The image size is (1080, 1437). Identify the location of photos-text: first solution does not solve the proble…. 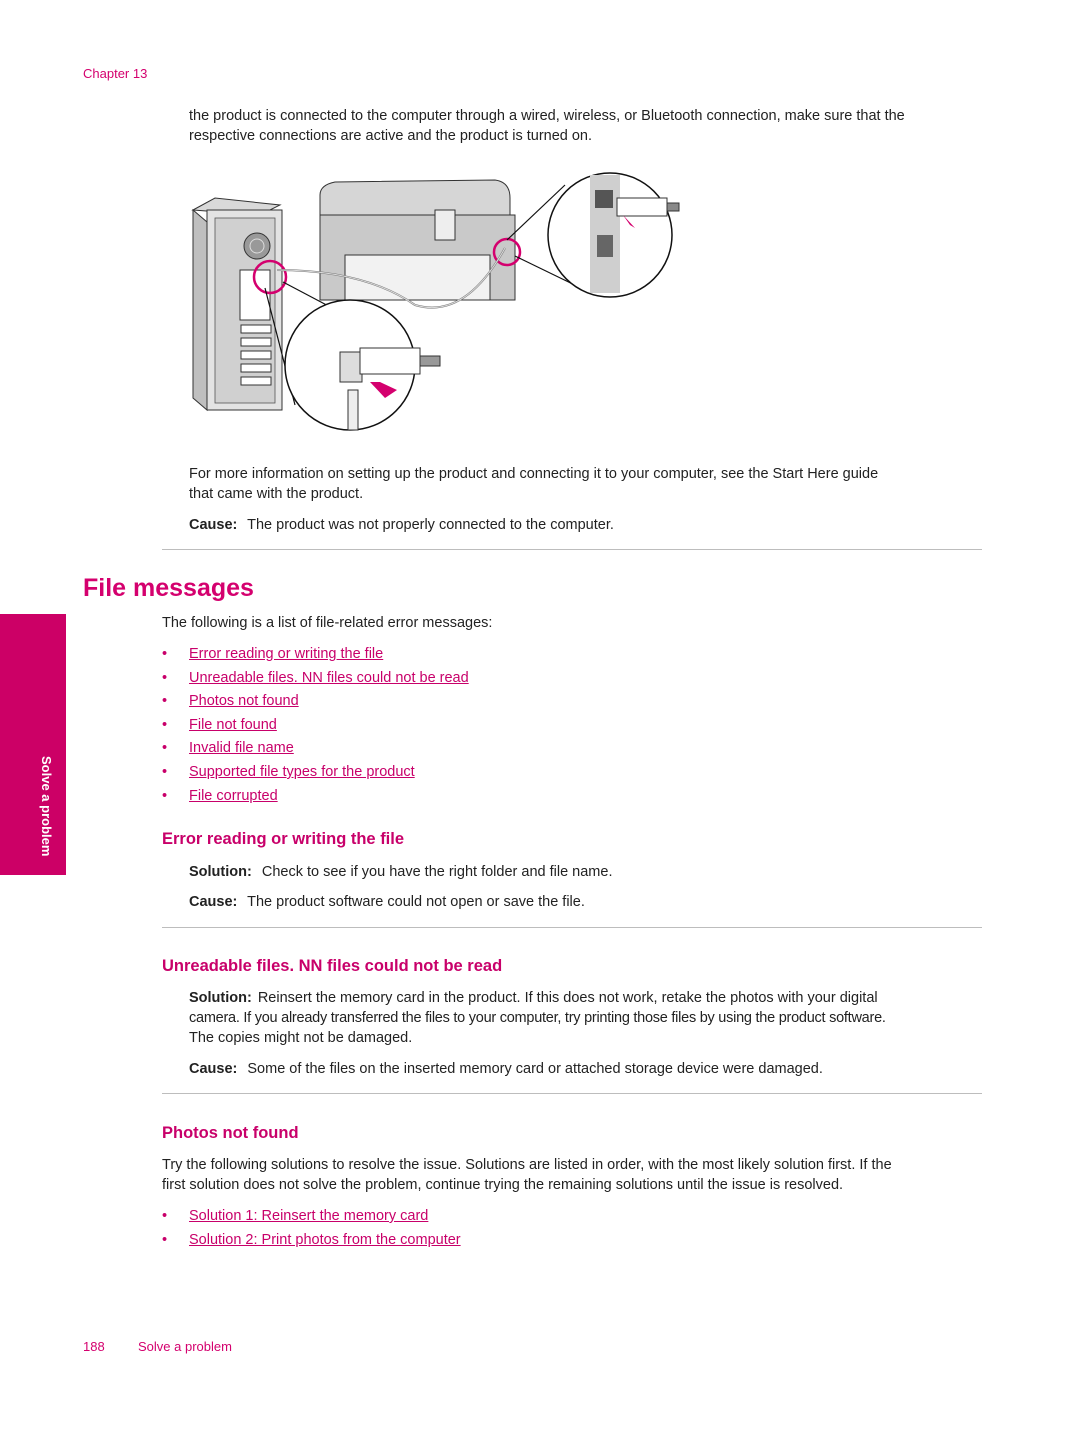
(503, 1185).